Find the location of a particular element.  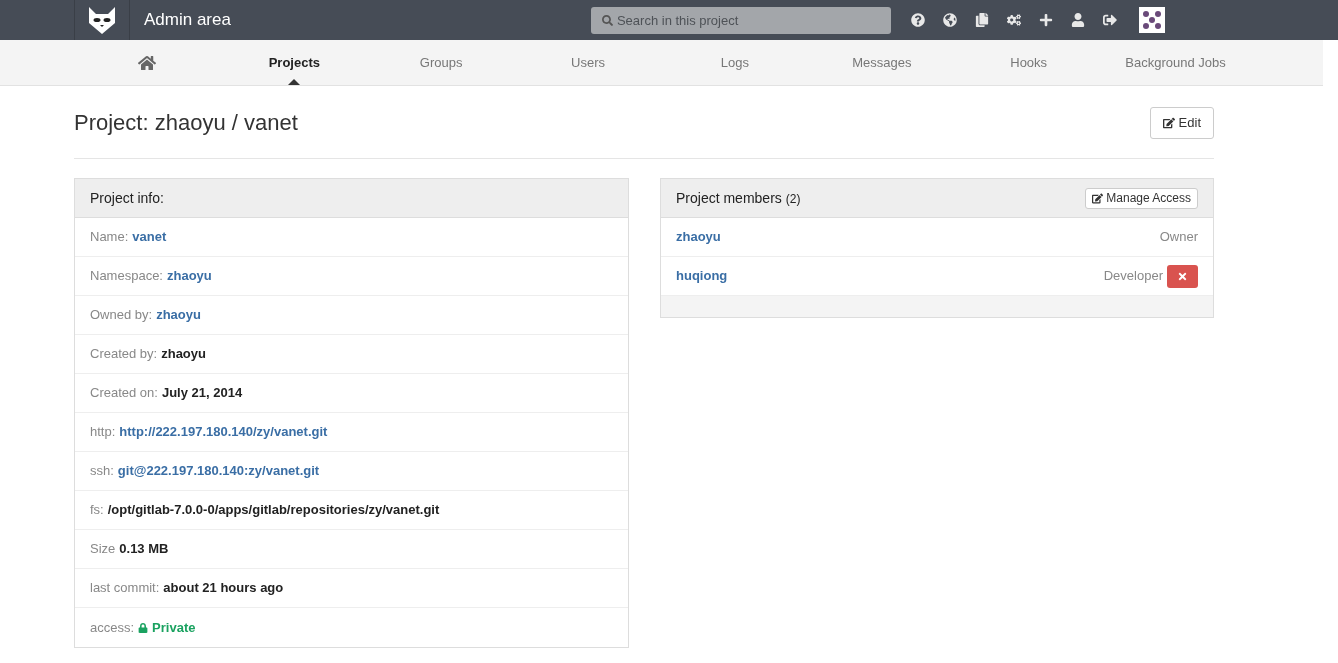

remove-member-button is located at coordinates (1182, 276).